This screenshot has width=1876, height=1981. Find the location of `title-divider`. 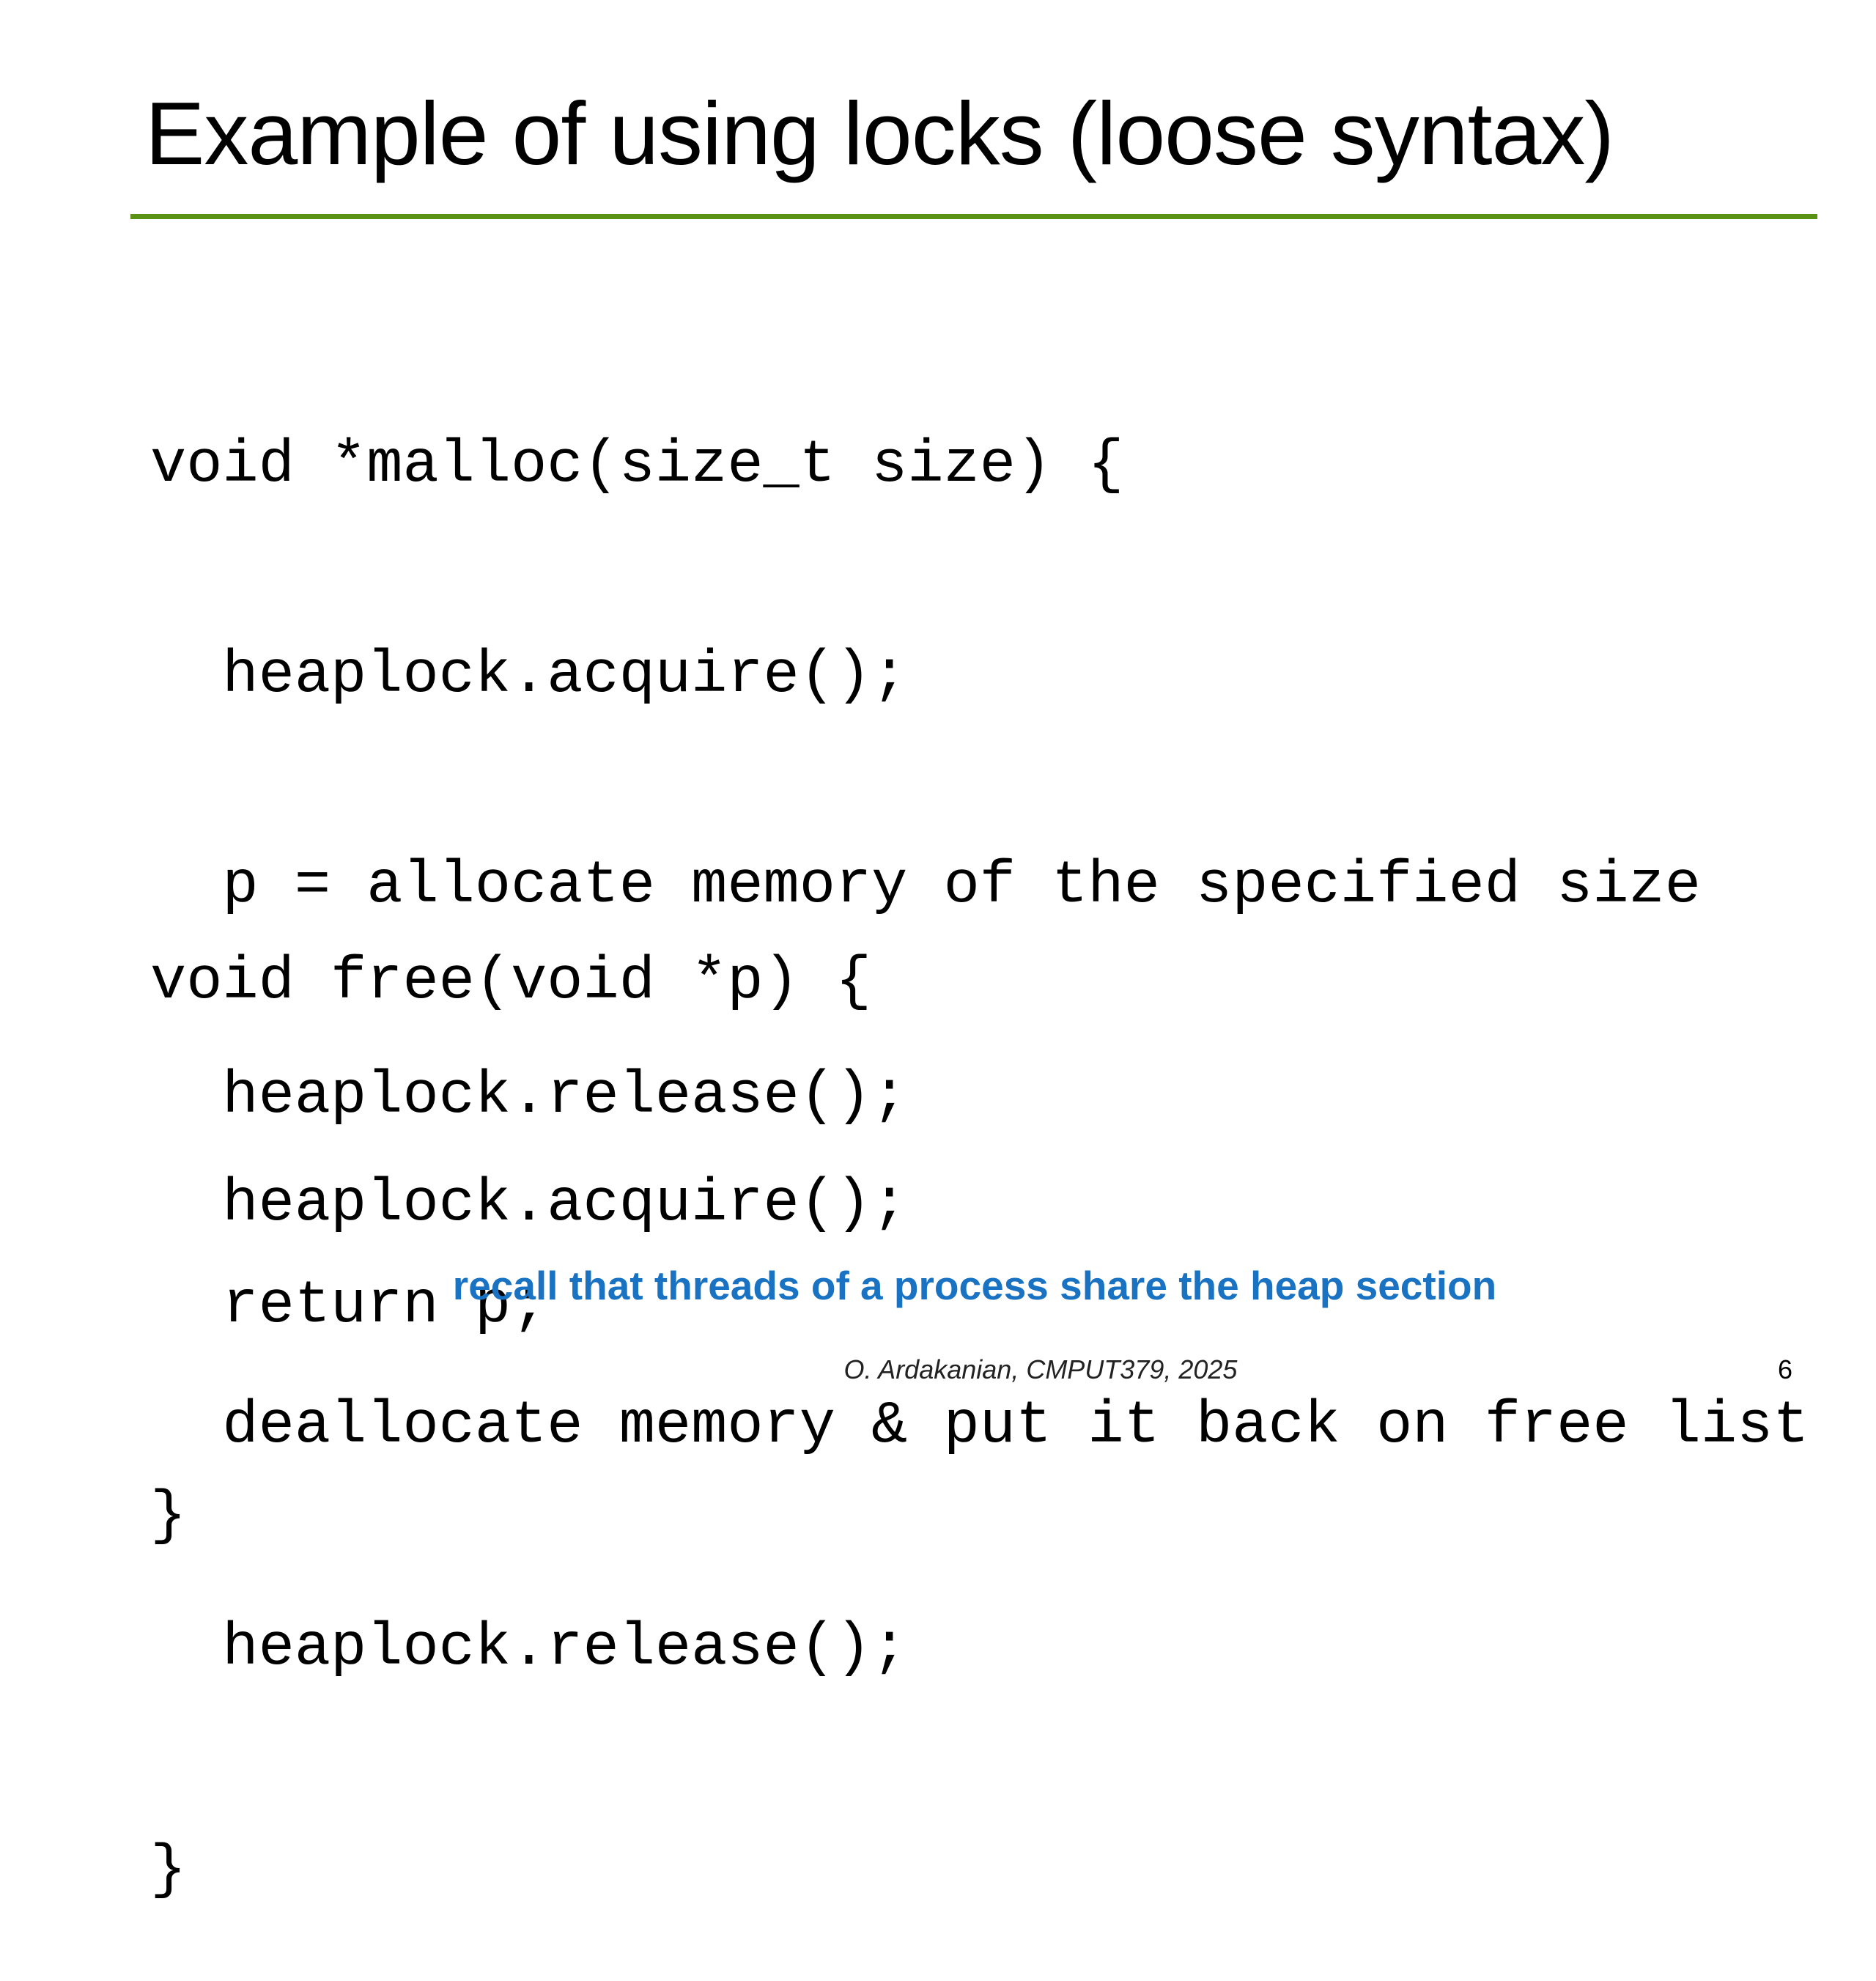

title-divider is located at coordinates (973, 217).